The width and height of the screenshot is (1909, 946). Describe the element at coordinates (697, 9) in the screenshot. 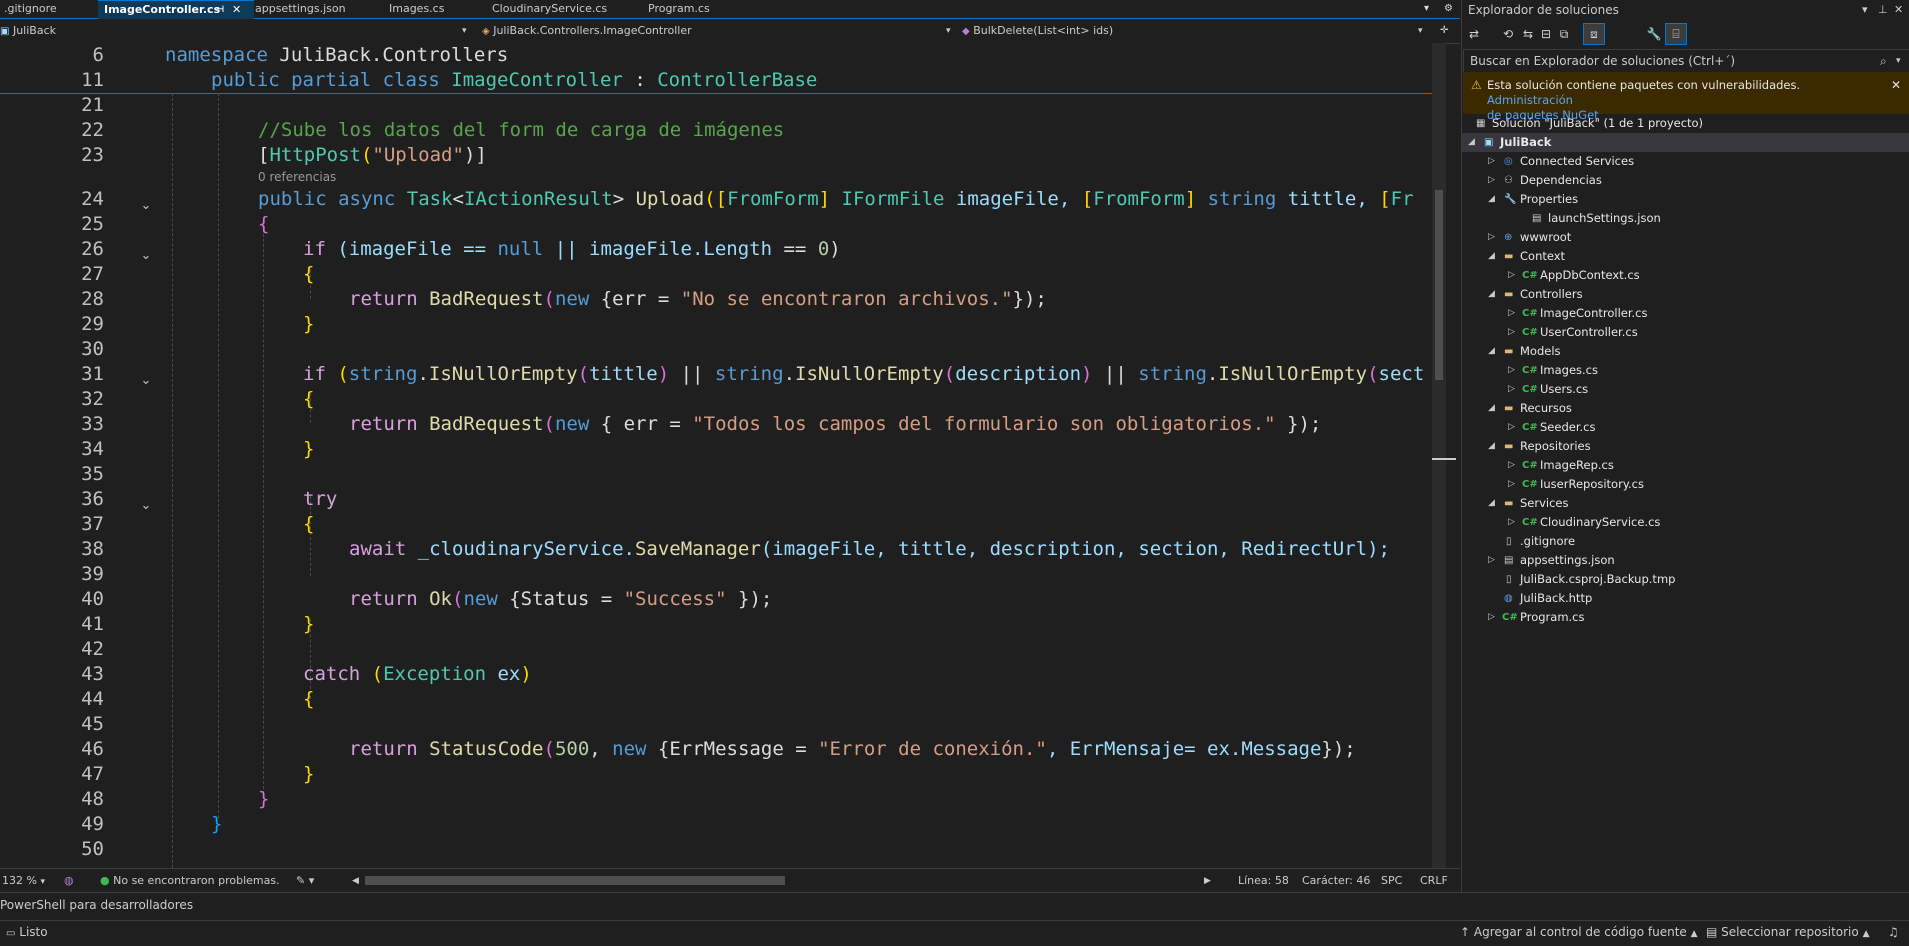

I see `tab-program: Program.cs` at that location.